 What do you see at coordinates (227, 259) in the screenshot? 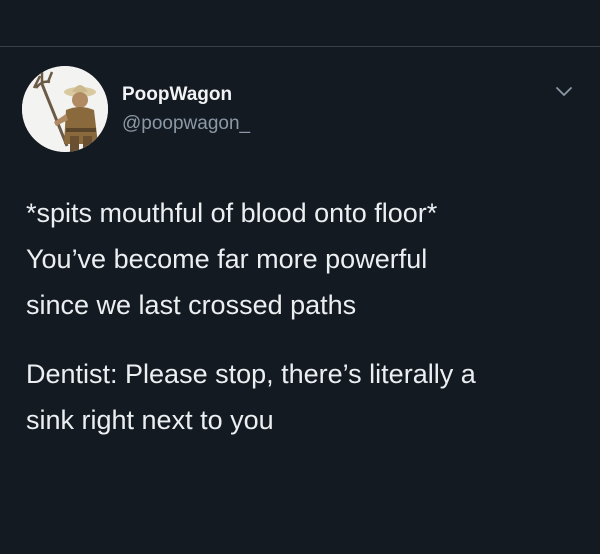
I see `tweet-text-line: You’ve become far more powerful` at bounding box center [227, 259].